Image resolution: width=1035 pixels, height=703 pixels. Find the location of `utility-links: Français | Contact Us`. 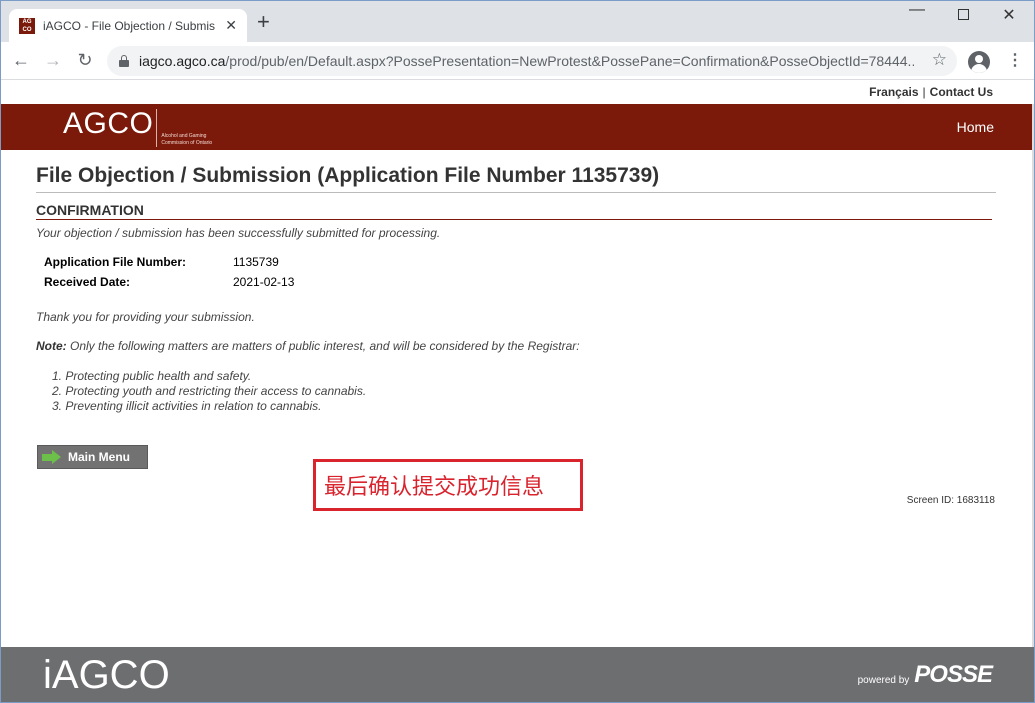

utility-links: Français | Contact Us is located at coordinates (517, 92).